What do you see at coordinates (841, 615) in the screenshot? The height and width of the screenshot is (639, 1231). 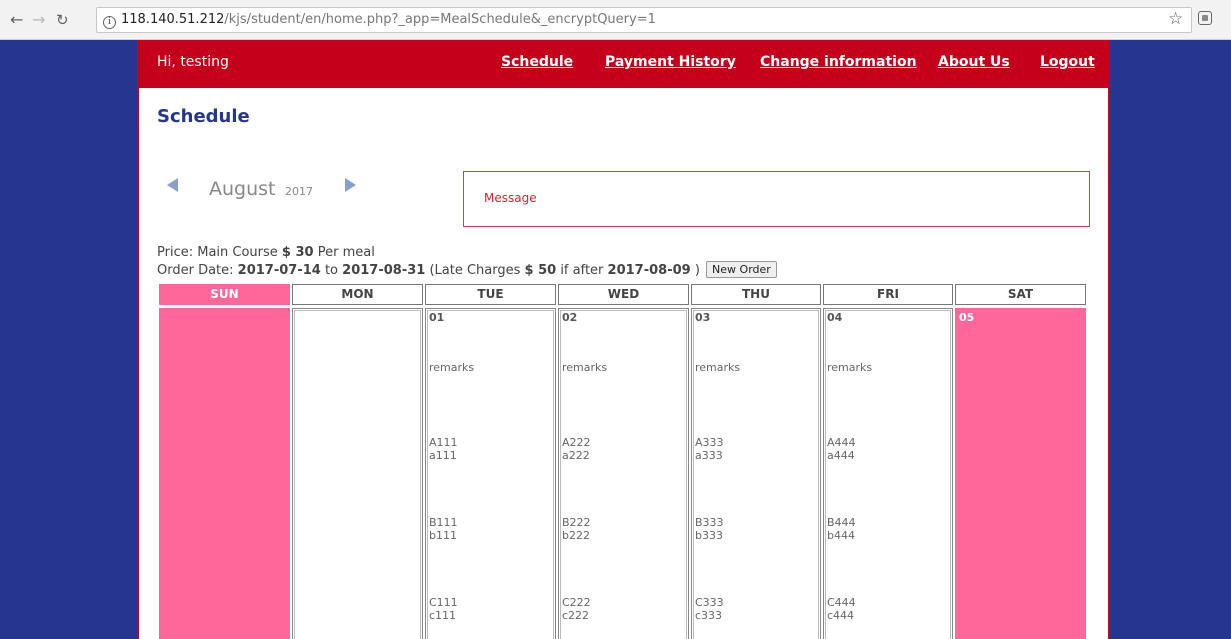 I see `meal-subcode: c444` at bounding box center [841, 615].